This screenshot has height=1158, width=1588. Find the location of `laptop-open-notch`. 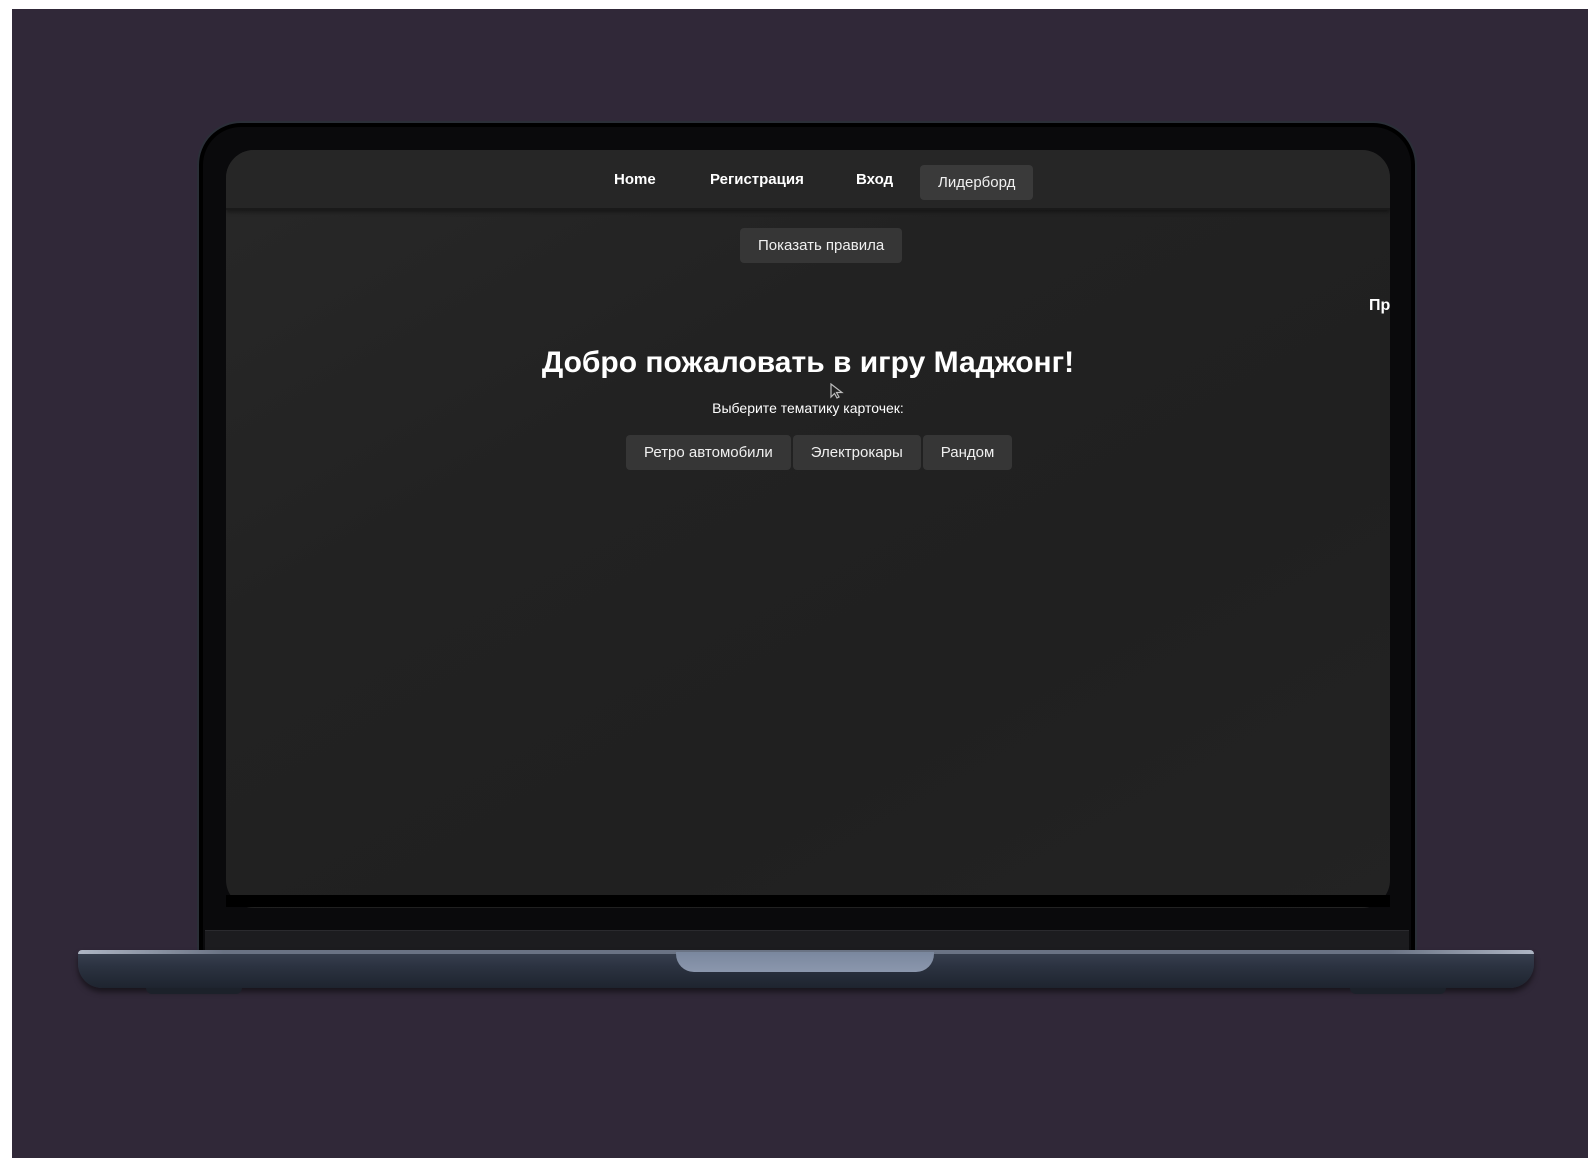

laptop-open-notch is located at coordinates (805, 962).